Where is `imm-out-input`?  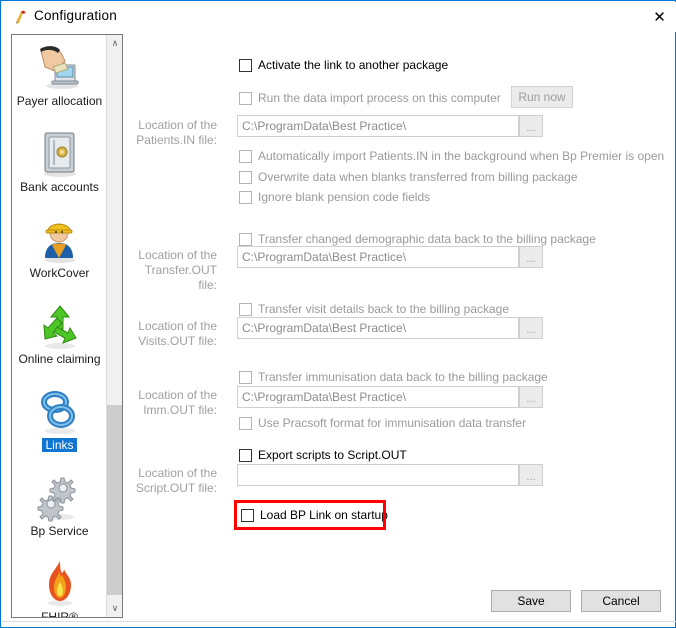
imm-out-input is located at coordinates (378, 397).